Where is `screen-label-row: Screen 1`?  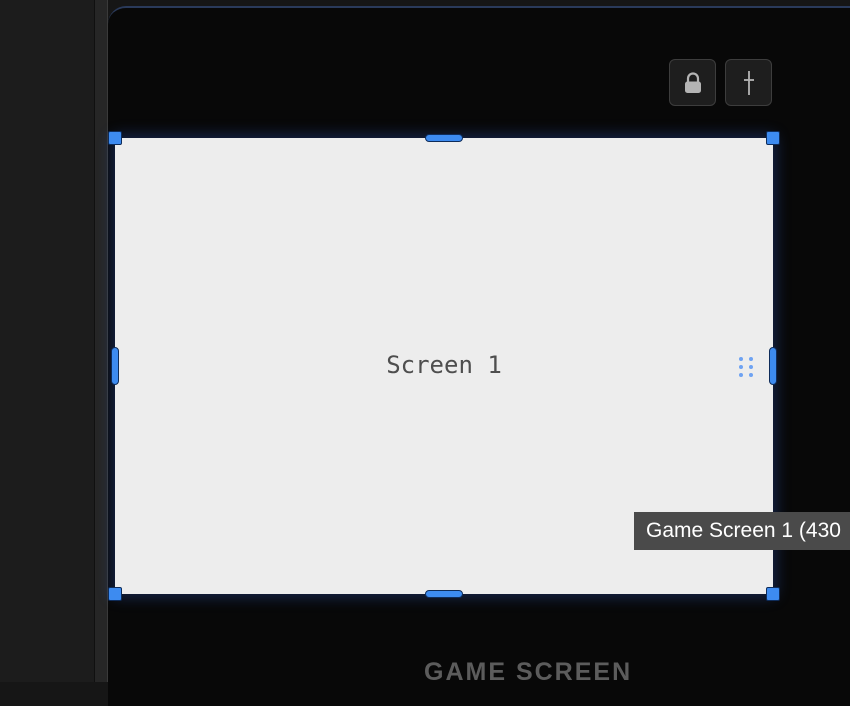
screen-label-row: Screen 1 is located at coordinates (444, 365).